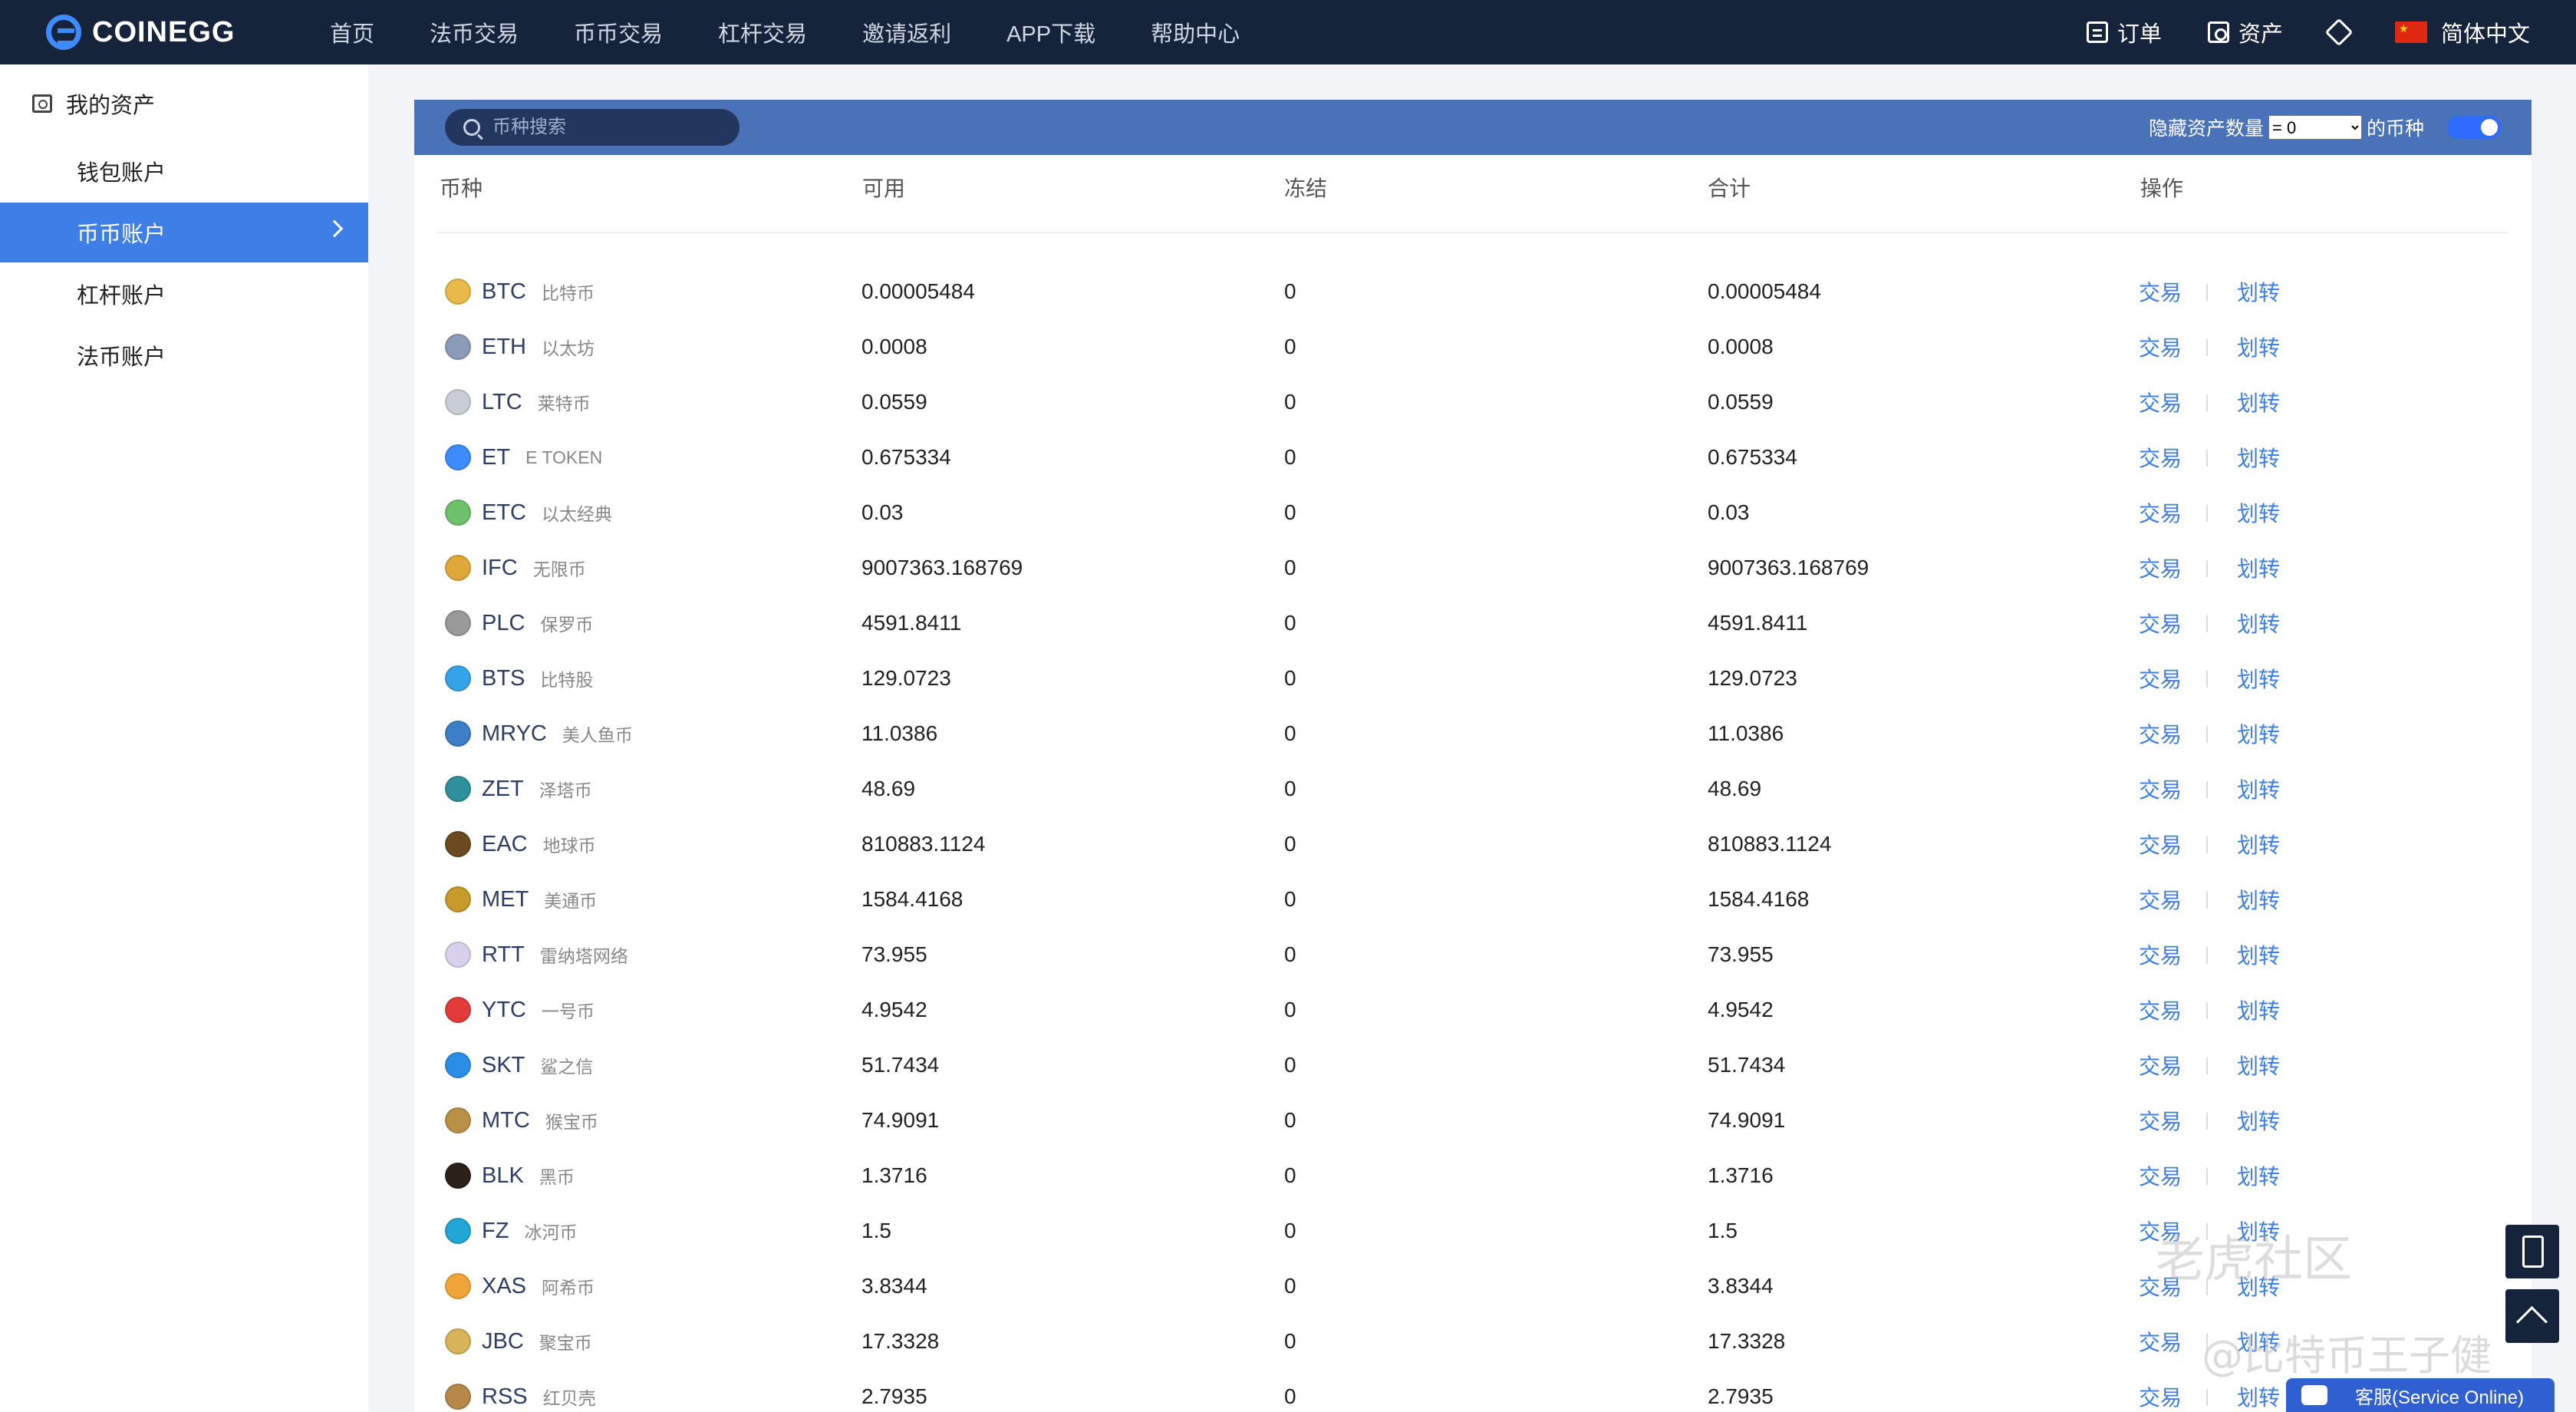 Image resolution: width=2576 pixels, height=1412 pixels. What do you see at coordinates (1050, 32) in the screenshot?
I see `nav-app-download: APP下载` at bounding box center [1050, 32].